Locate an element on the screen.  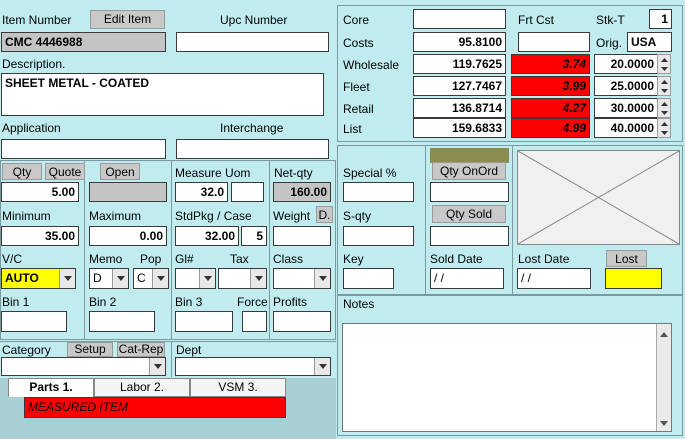
notes-textarea is located at coordinates (507, 377).